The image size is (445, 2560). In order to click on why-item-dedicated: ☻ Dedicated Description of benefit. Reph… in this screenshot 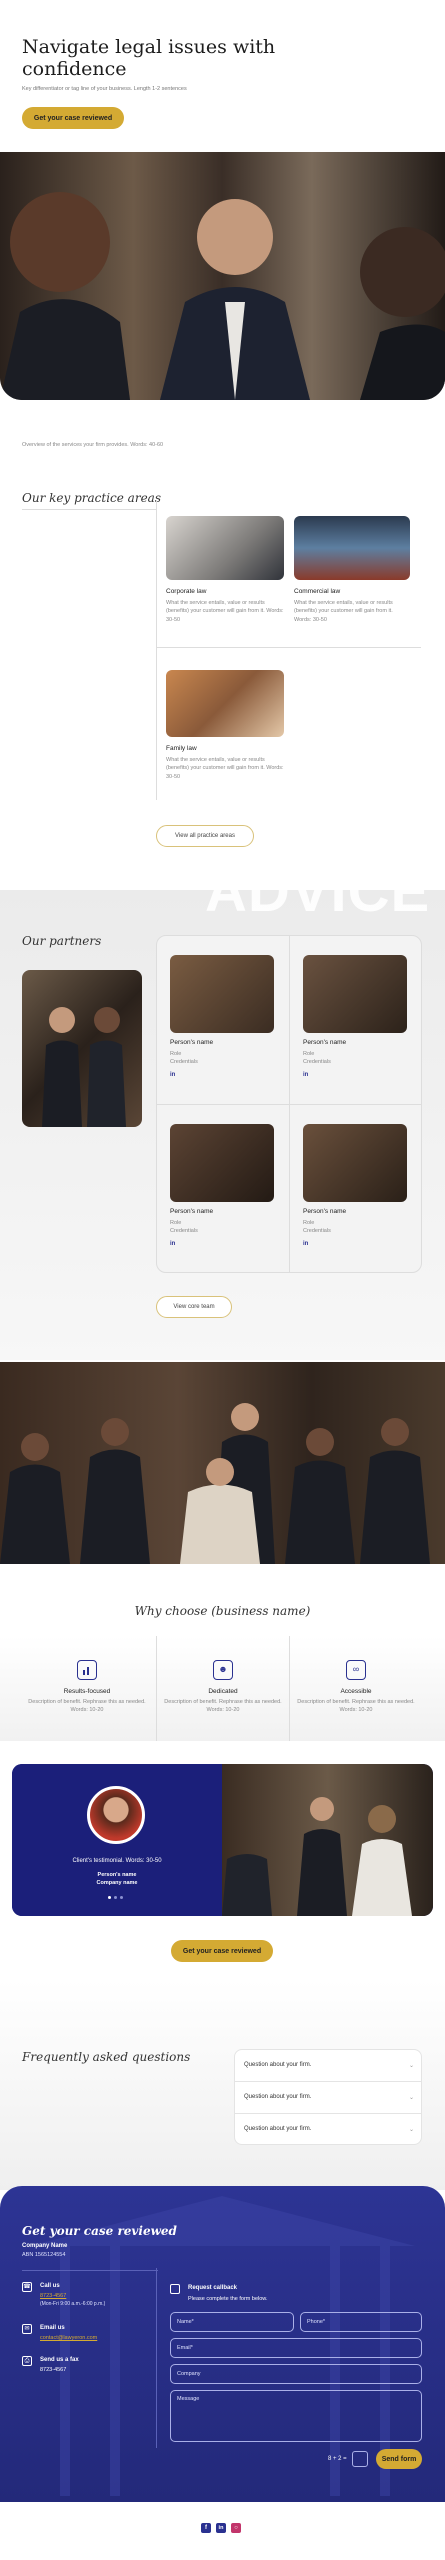, I will do `click(223, 1687)`.